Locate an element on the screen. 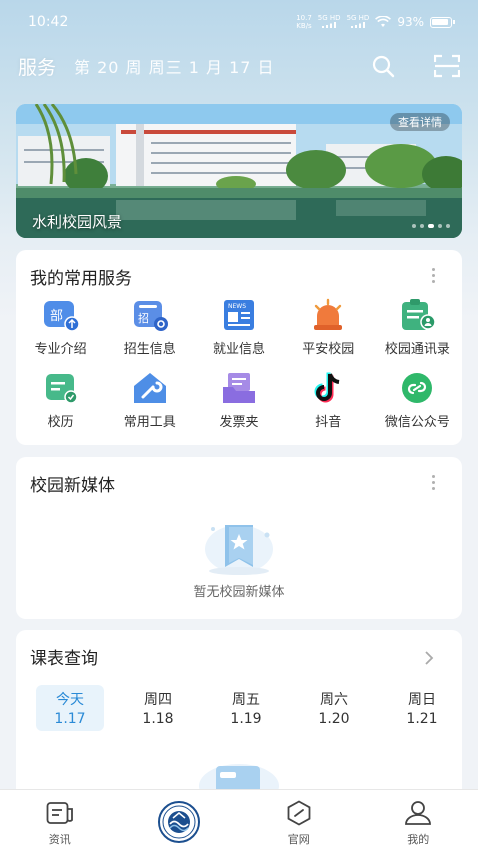 This screenshot has width=478, height=850. service-major-intro: 部 专业介绍 is located at coordinates (60, 327).